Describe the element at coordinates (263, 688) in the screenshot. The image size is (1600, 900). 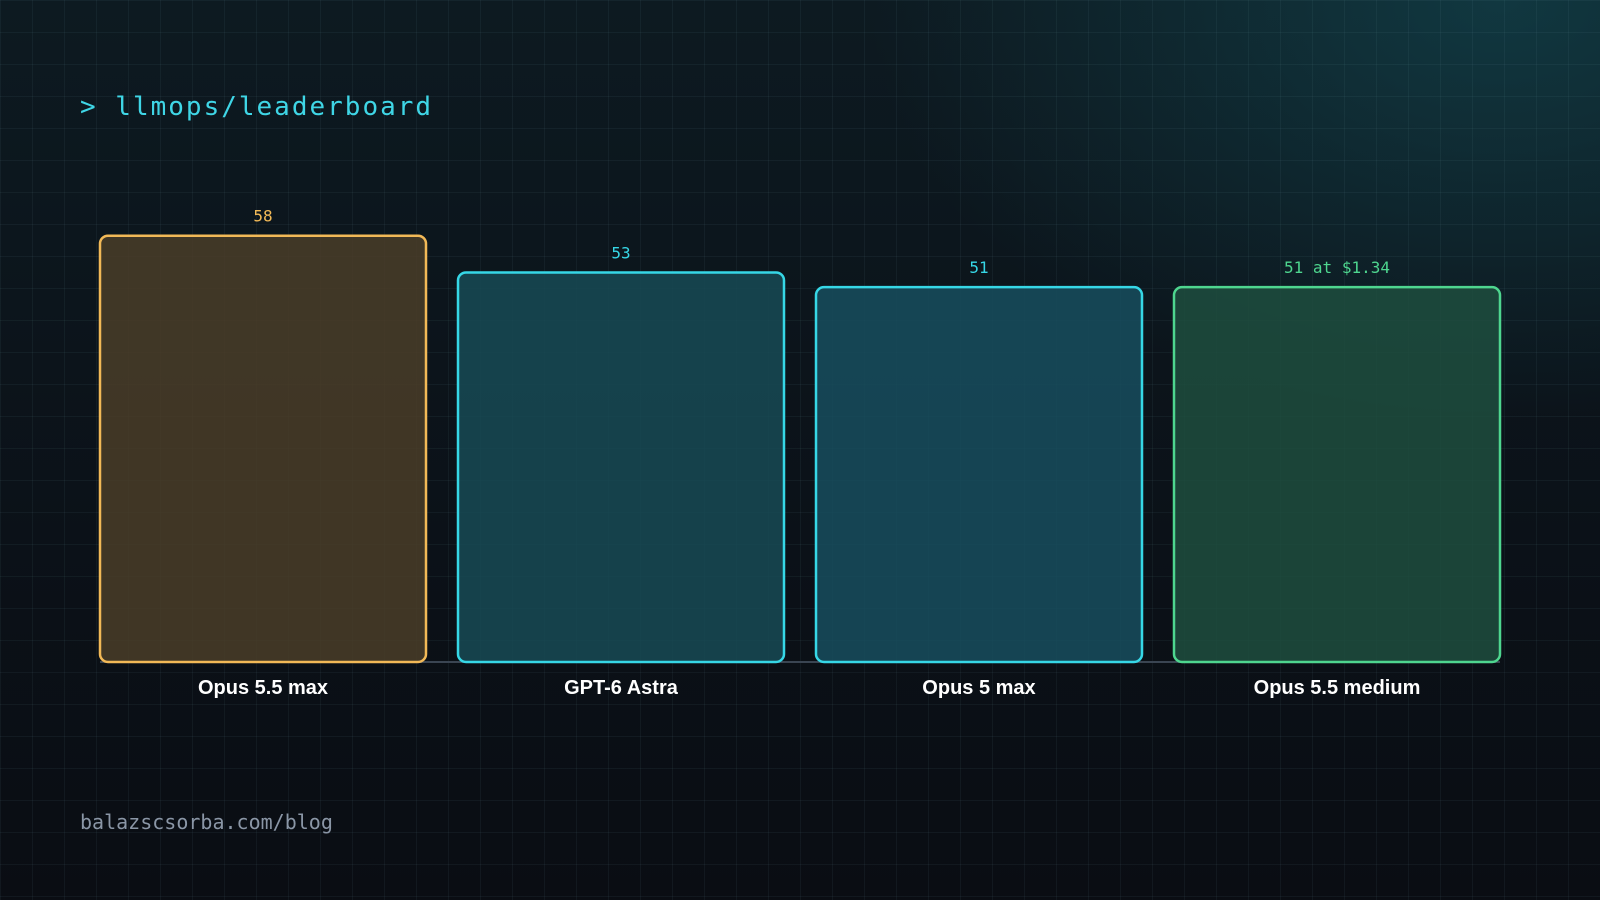
I see `category-label-opus-5-5-max: Opus 5.5 max` at that location.